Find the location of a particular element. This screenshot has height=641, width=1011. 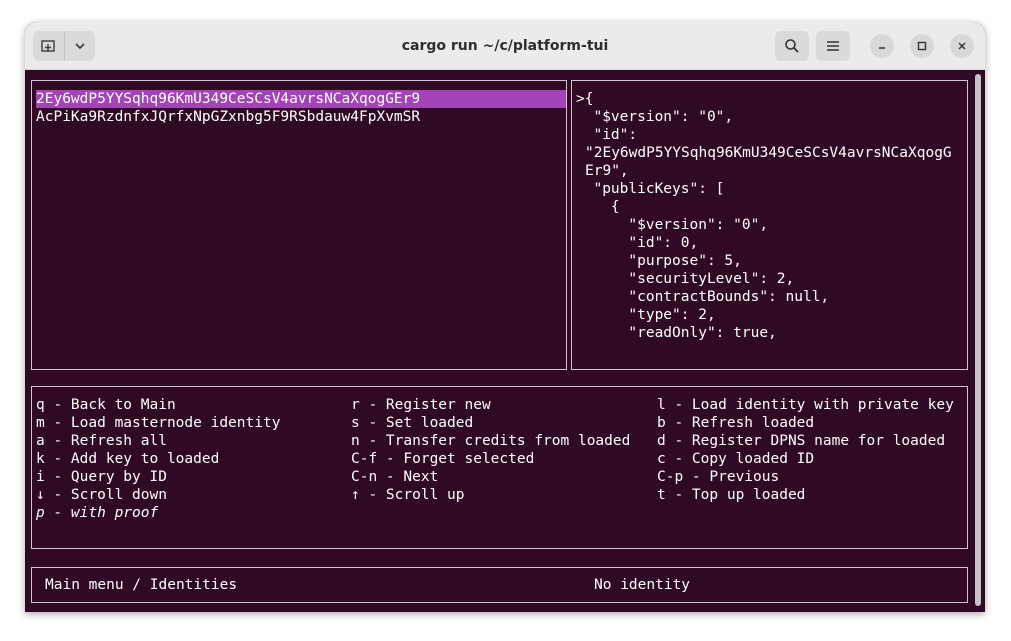

search-button is located at coordinates (792, 46).